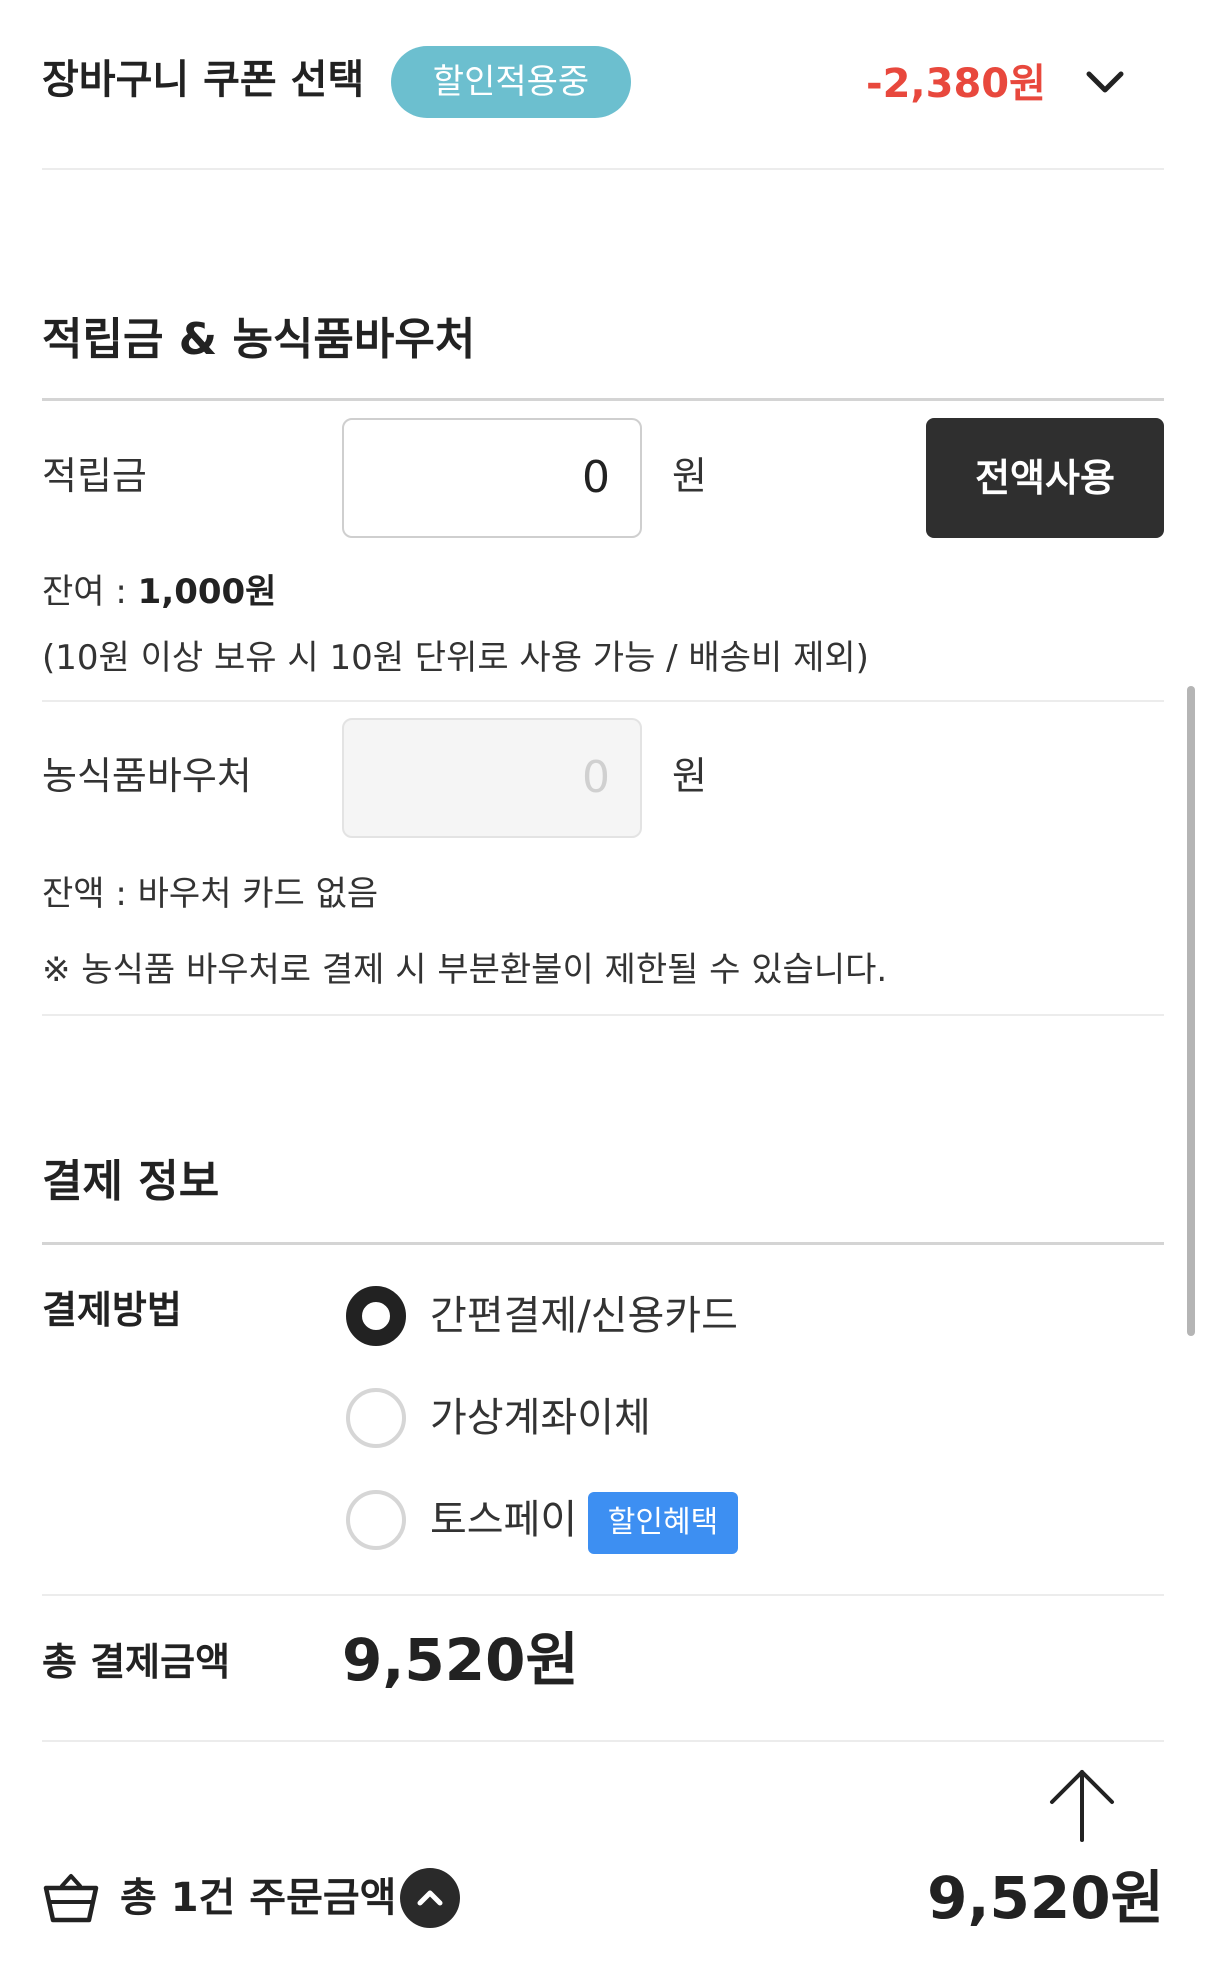 The height and width of the screenshot is (1963, 1206). What do you see at coordinates (210, 894) in the screenshot?
I see `voucher-balance: 잔액 : 바우처 카드 없음` at bounding box center [210, 894].